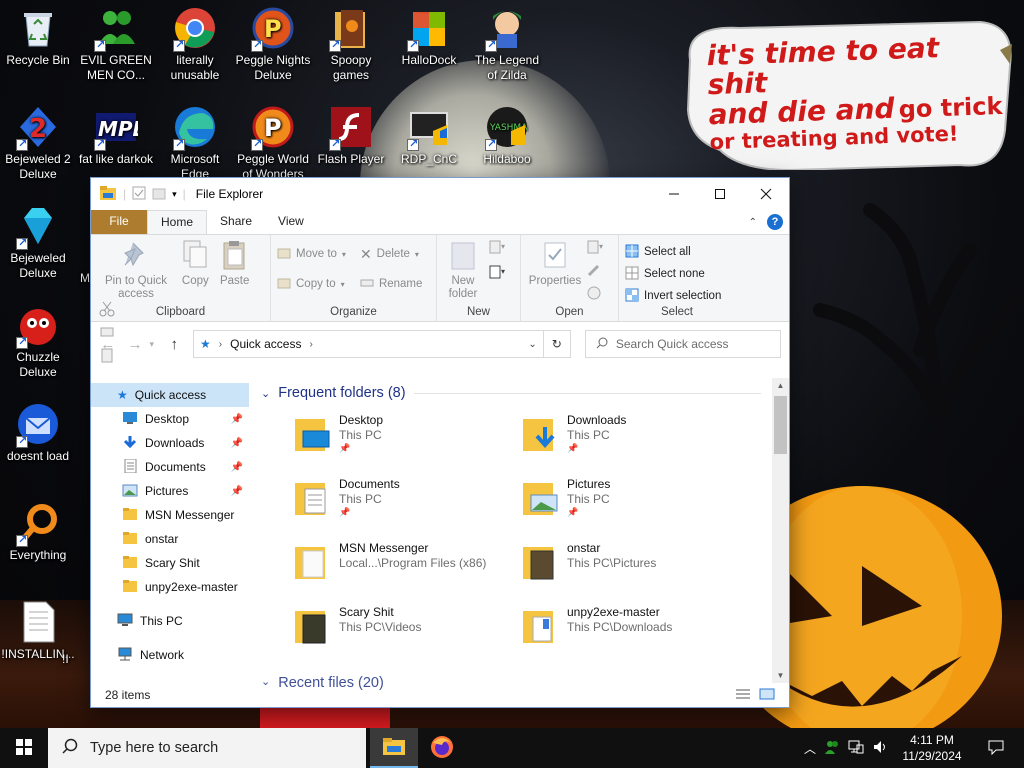 Image resolution: width=1024 pixels, height=768 pixels. What do you see at coordinates (177, 222) in the screenshot?
I see `tab-home: Home` at bounding box center [177, 222].